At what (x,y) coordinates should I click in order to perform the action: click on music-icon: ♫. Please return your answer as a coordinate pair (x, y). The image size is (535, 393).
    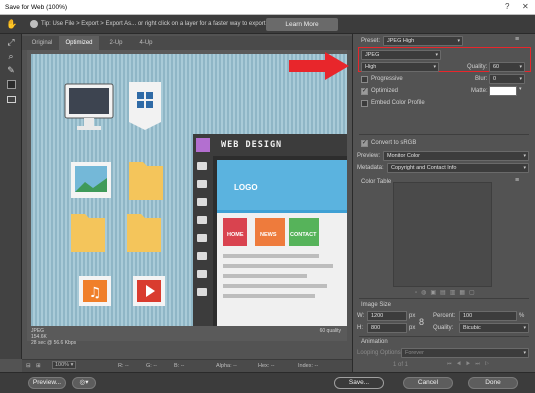
    Looking at the image, I should click on (95, 291).